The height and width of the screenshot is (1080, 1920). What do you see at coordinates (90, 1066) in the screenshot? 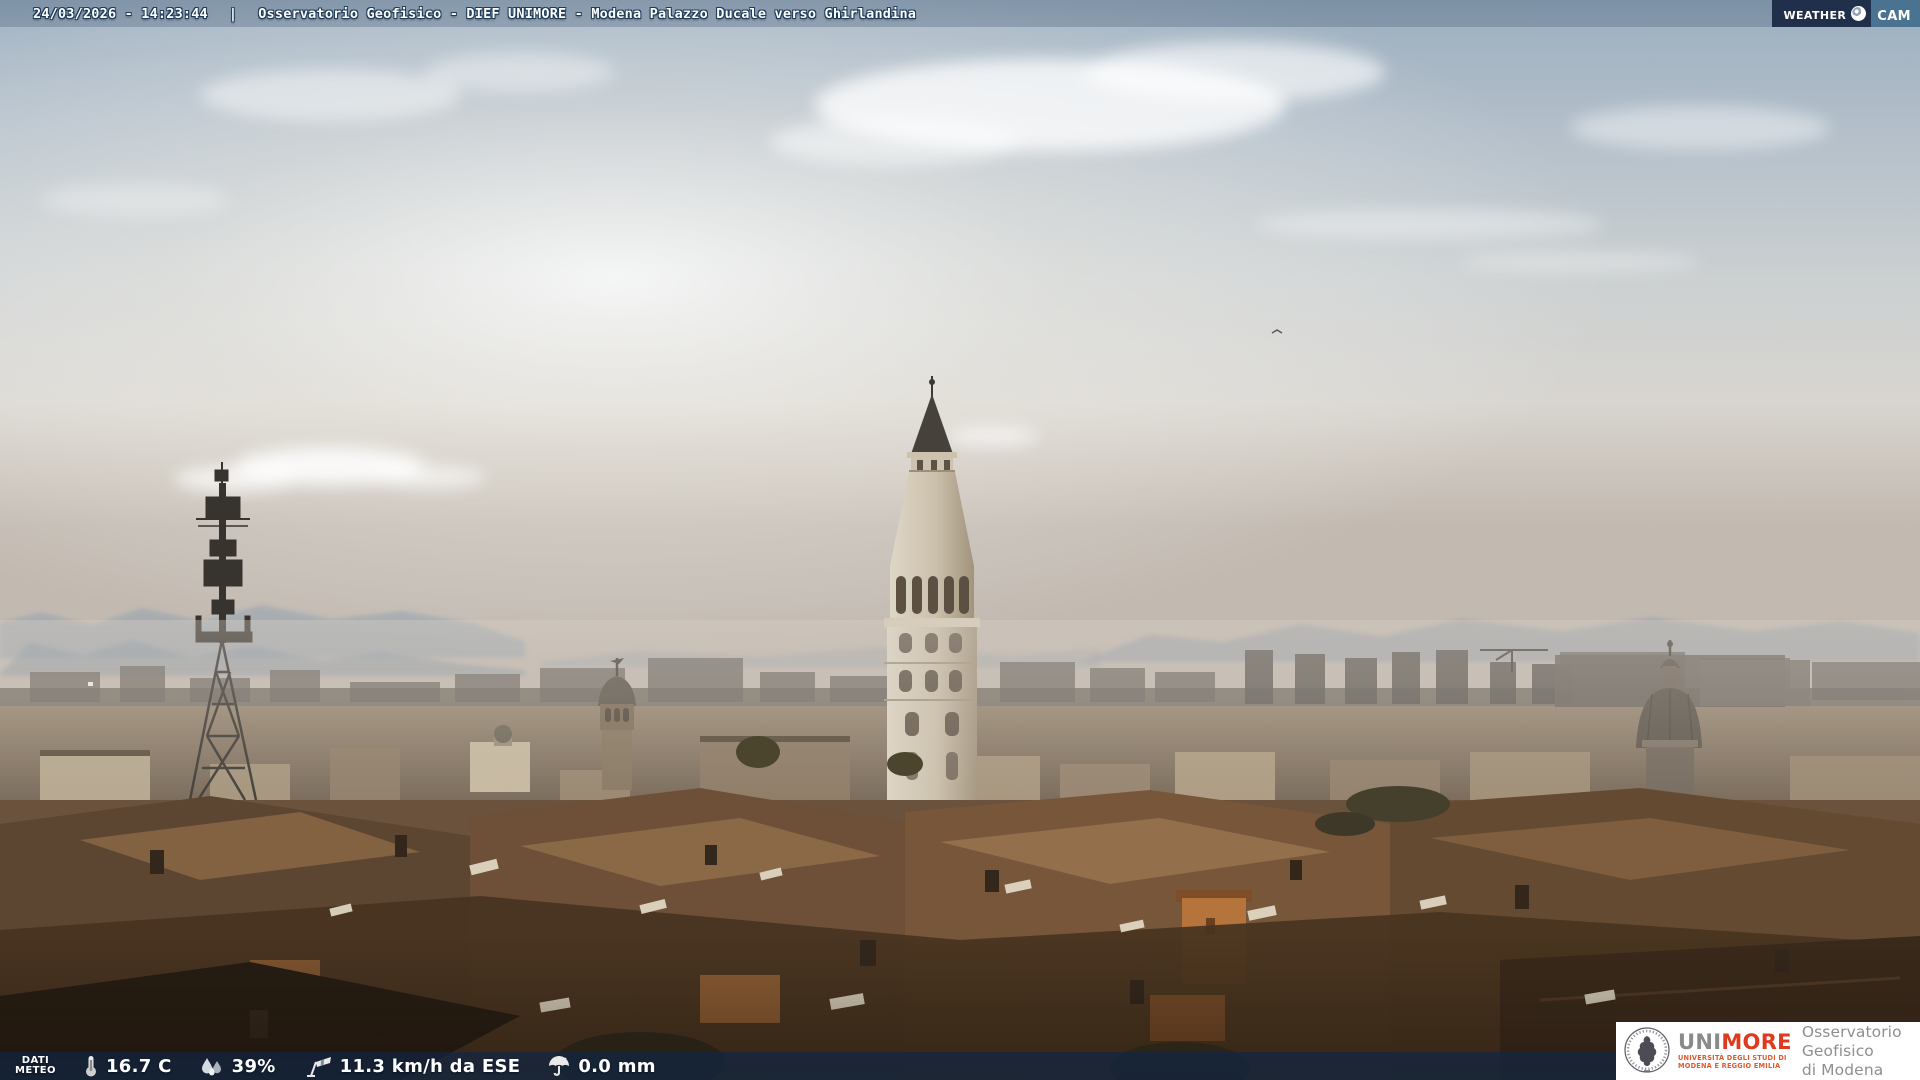
I see `thermometer-icon` at bounding box center [90, 1066].